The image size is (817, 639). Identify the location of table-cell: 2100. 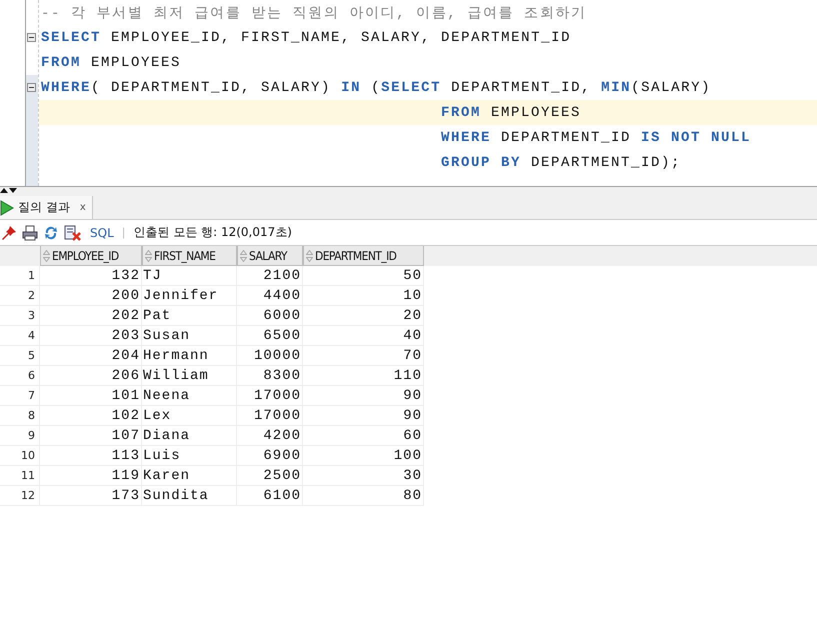
(270, 276).